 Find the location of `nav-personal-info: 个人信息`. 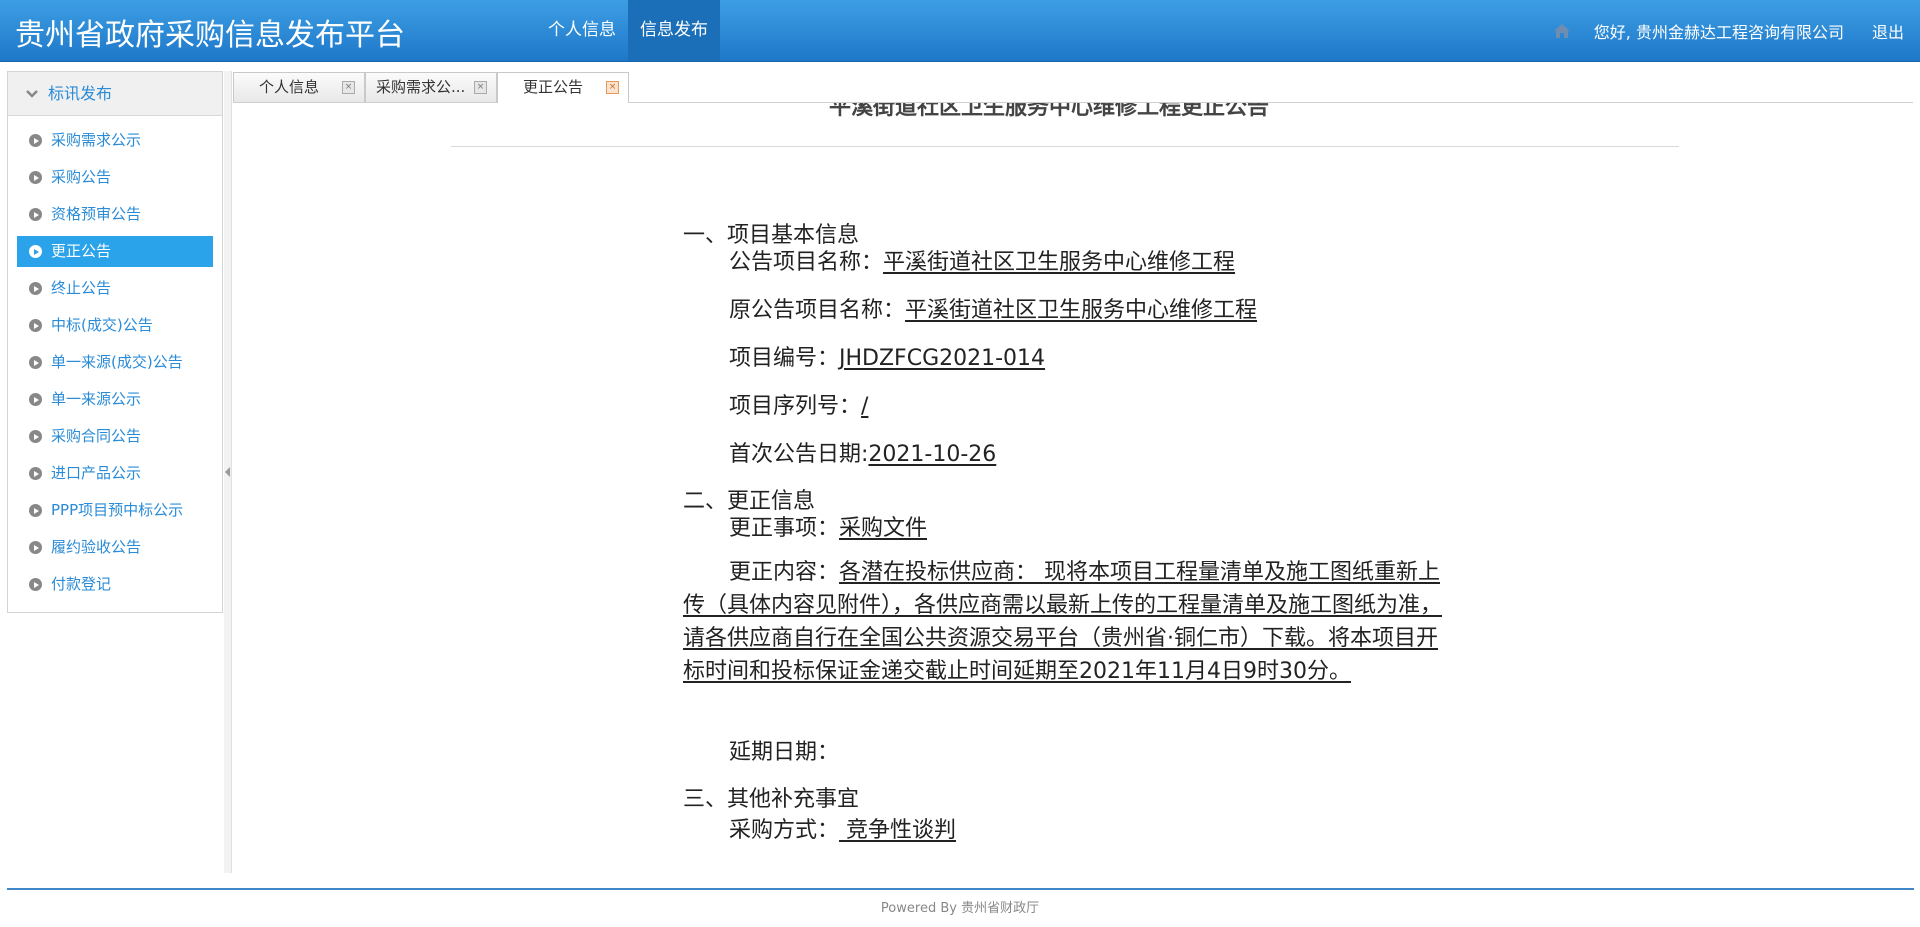

nav-personal-info: 个人信息 is located at coordinates (582, 30).